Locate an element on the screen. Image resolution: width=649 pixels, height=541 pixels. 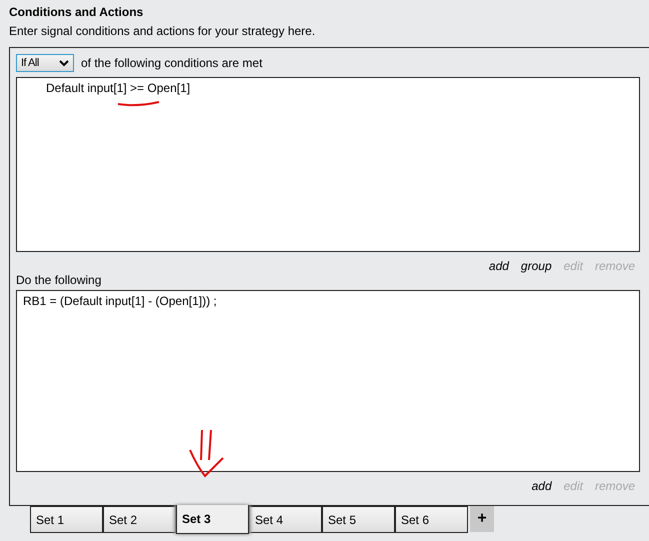
condition-item: Default input[1] >= Open[1] is located at coordinates (328, 88).